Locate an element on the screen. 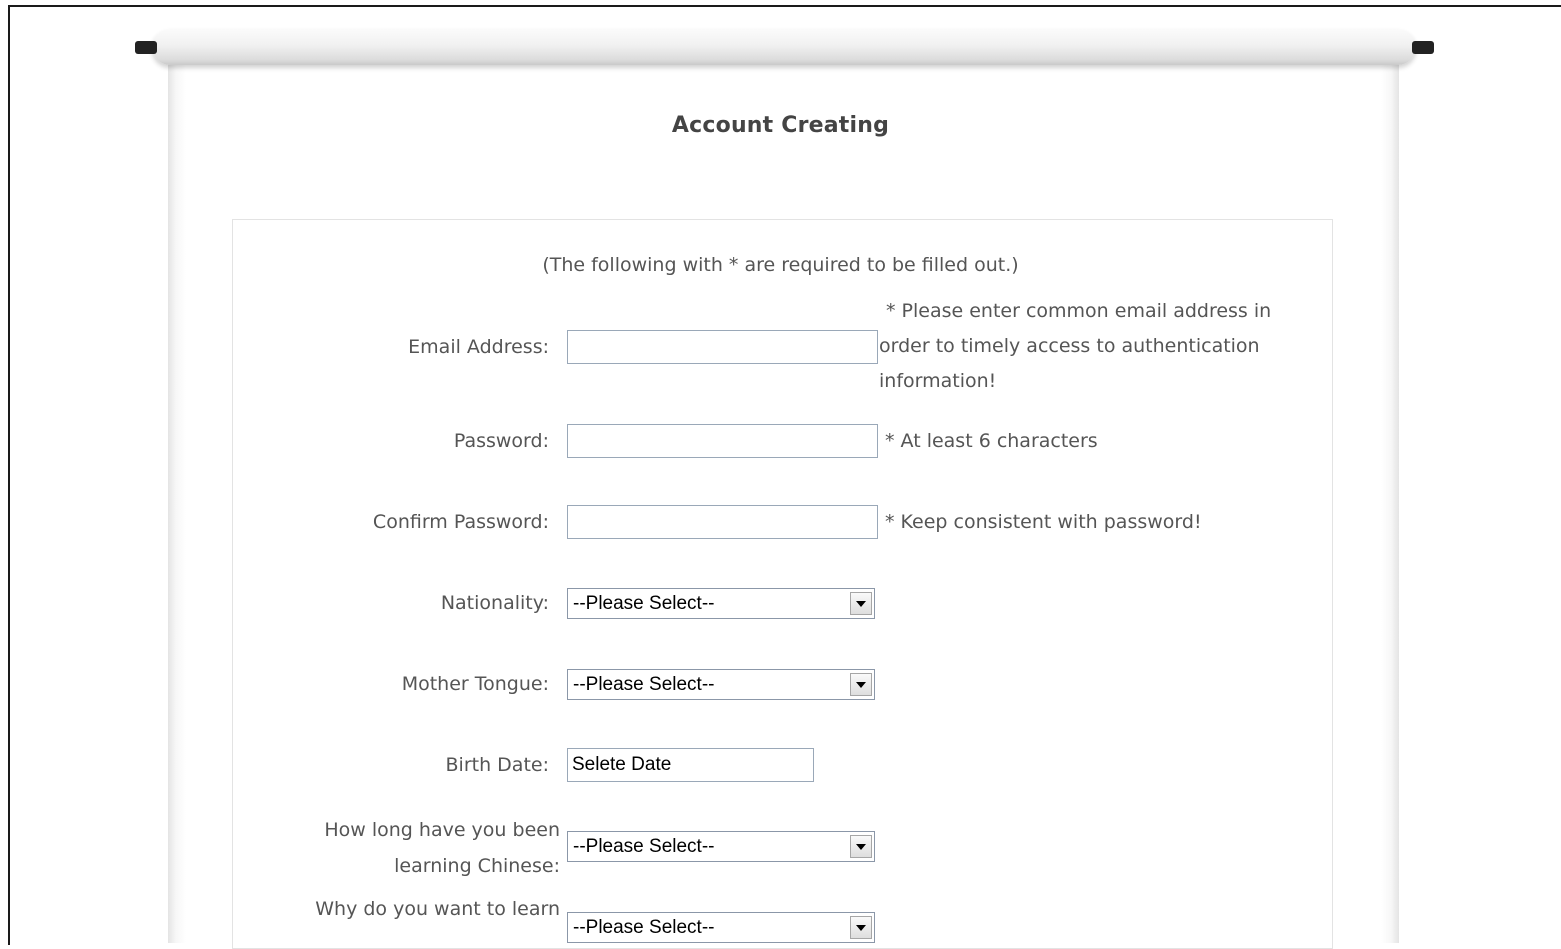 The width and height of the screenshot is (1561, 949). scroll-rod-cap-right is located at coordinates (1423, 47).